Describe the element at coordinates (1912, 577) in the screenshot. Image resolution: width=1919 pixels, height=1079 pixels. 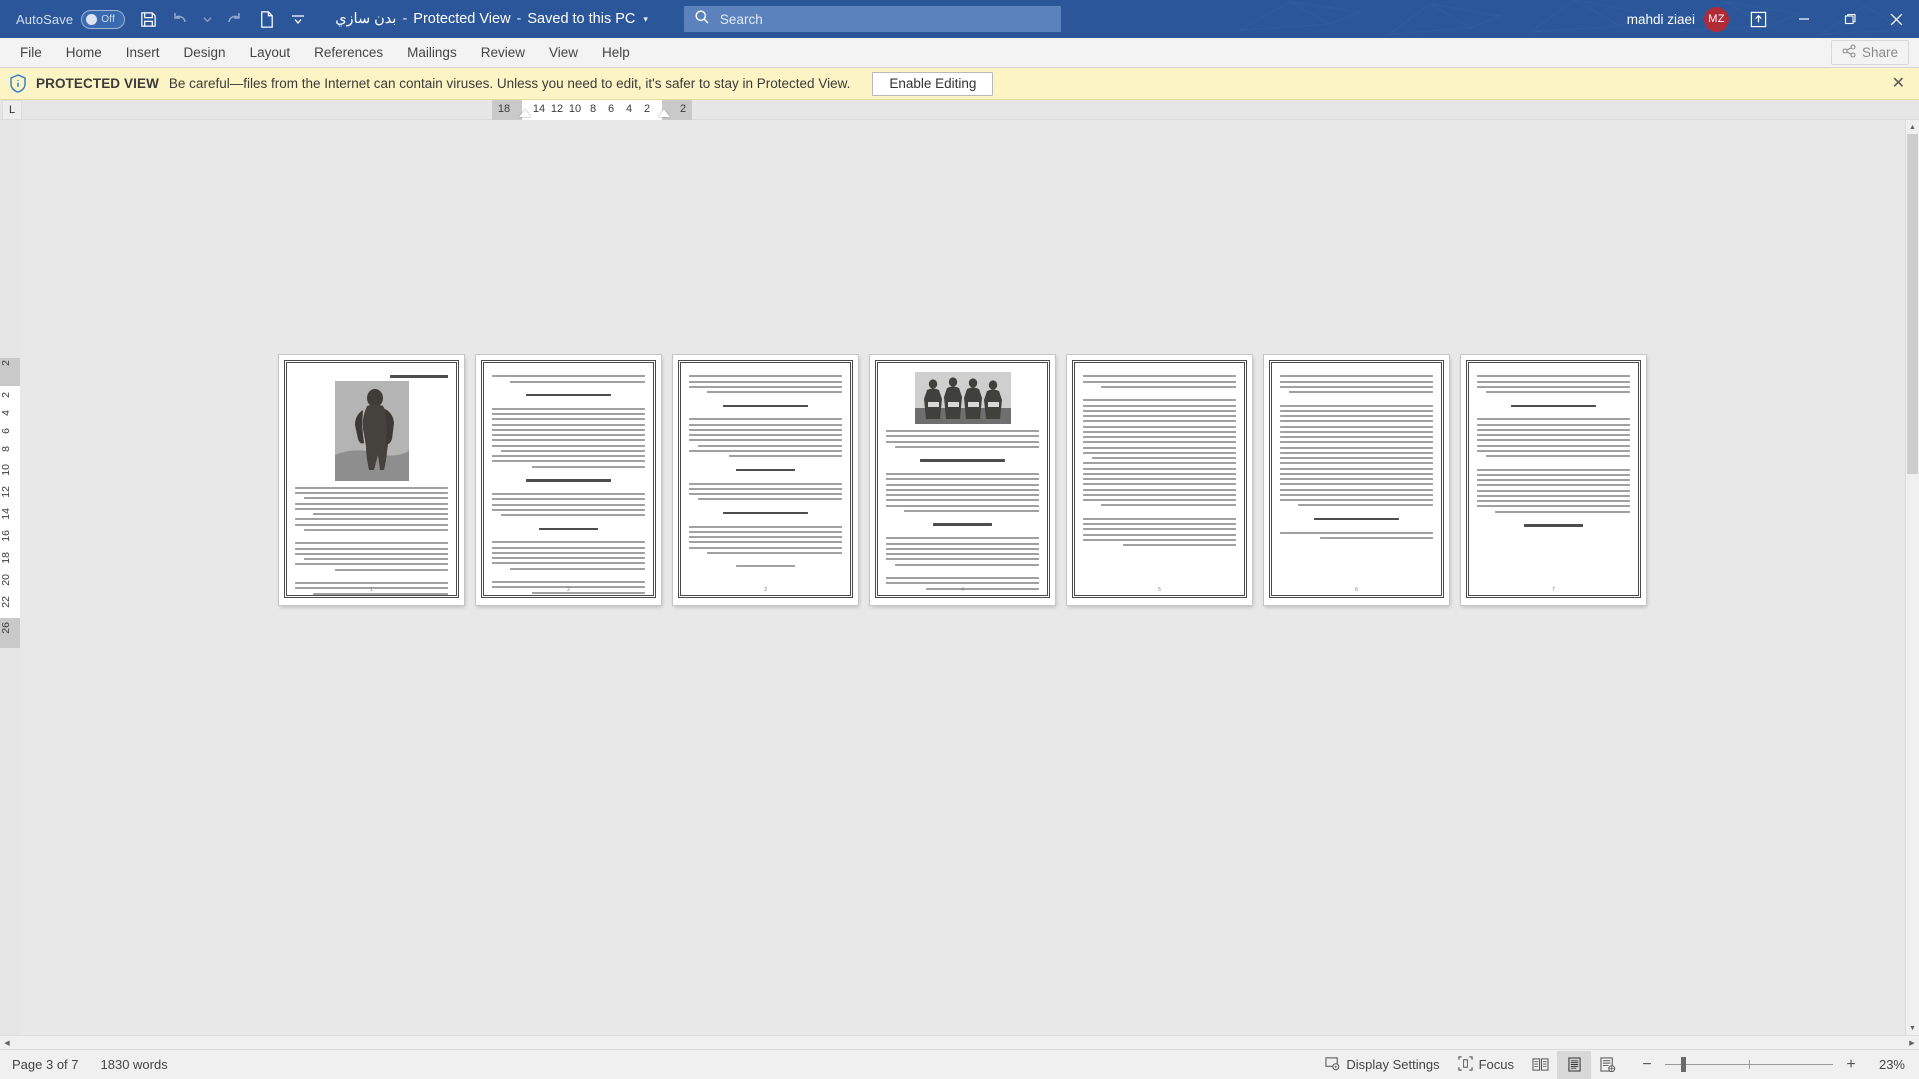
I see `vertical-scrollbar: ▲ ▼` at that location.